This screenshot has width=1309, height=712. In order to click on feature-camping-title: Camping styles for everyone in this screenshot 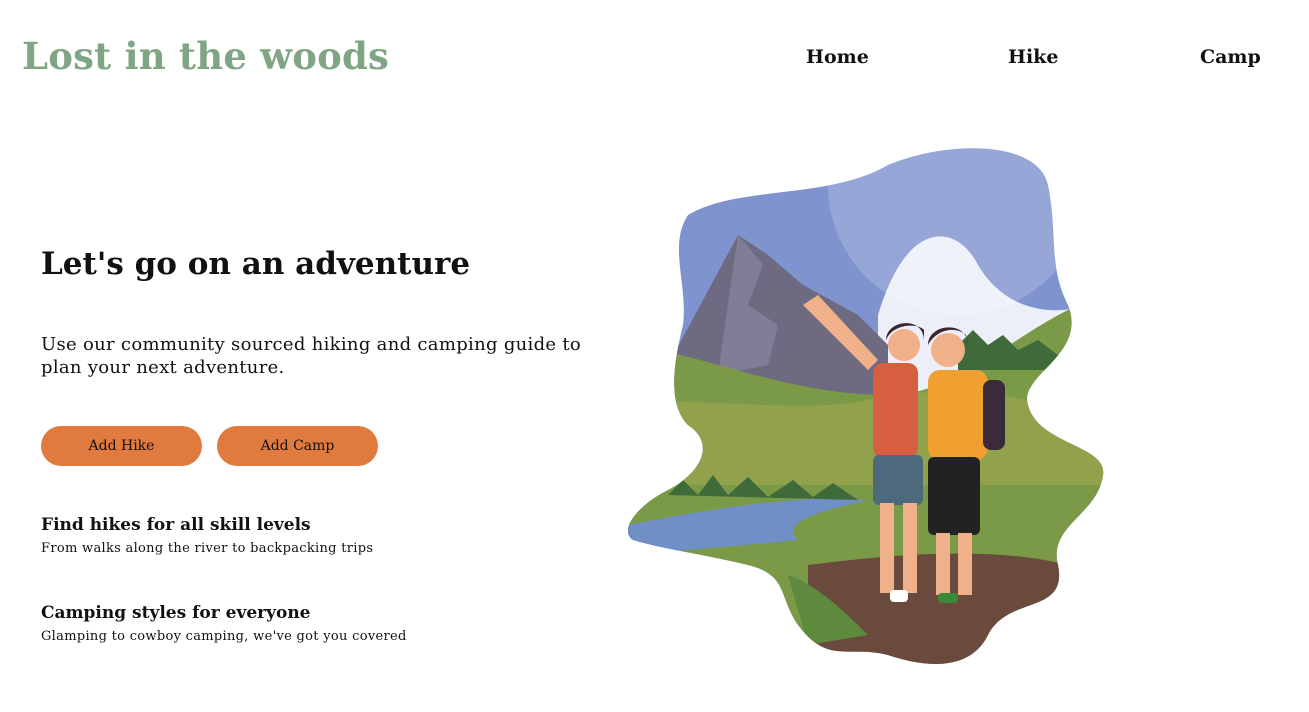, I will do `click(176, 613)`.